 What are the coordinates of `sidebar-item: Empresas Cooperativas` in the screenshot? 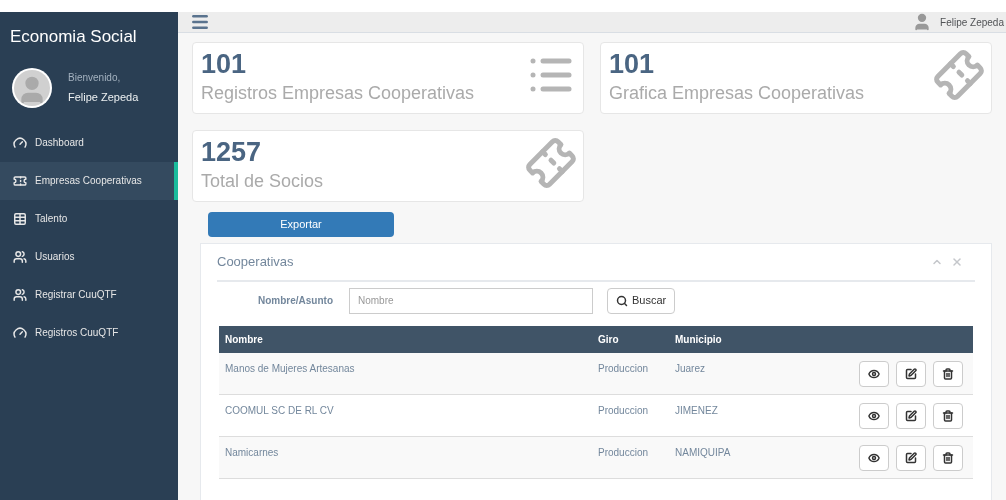 It's located at (89, 180).